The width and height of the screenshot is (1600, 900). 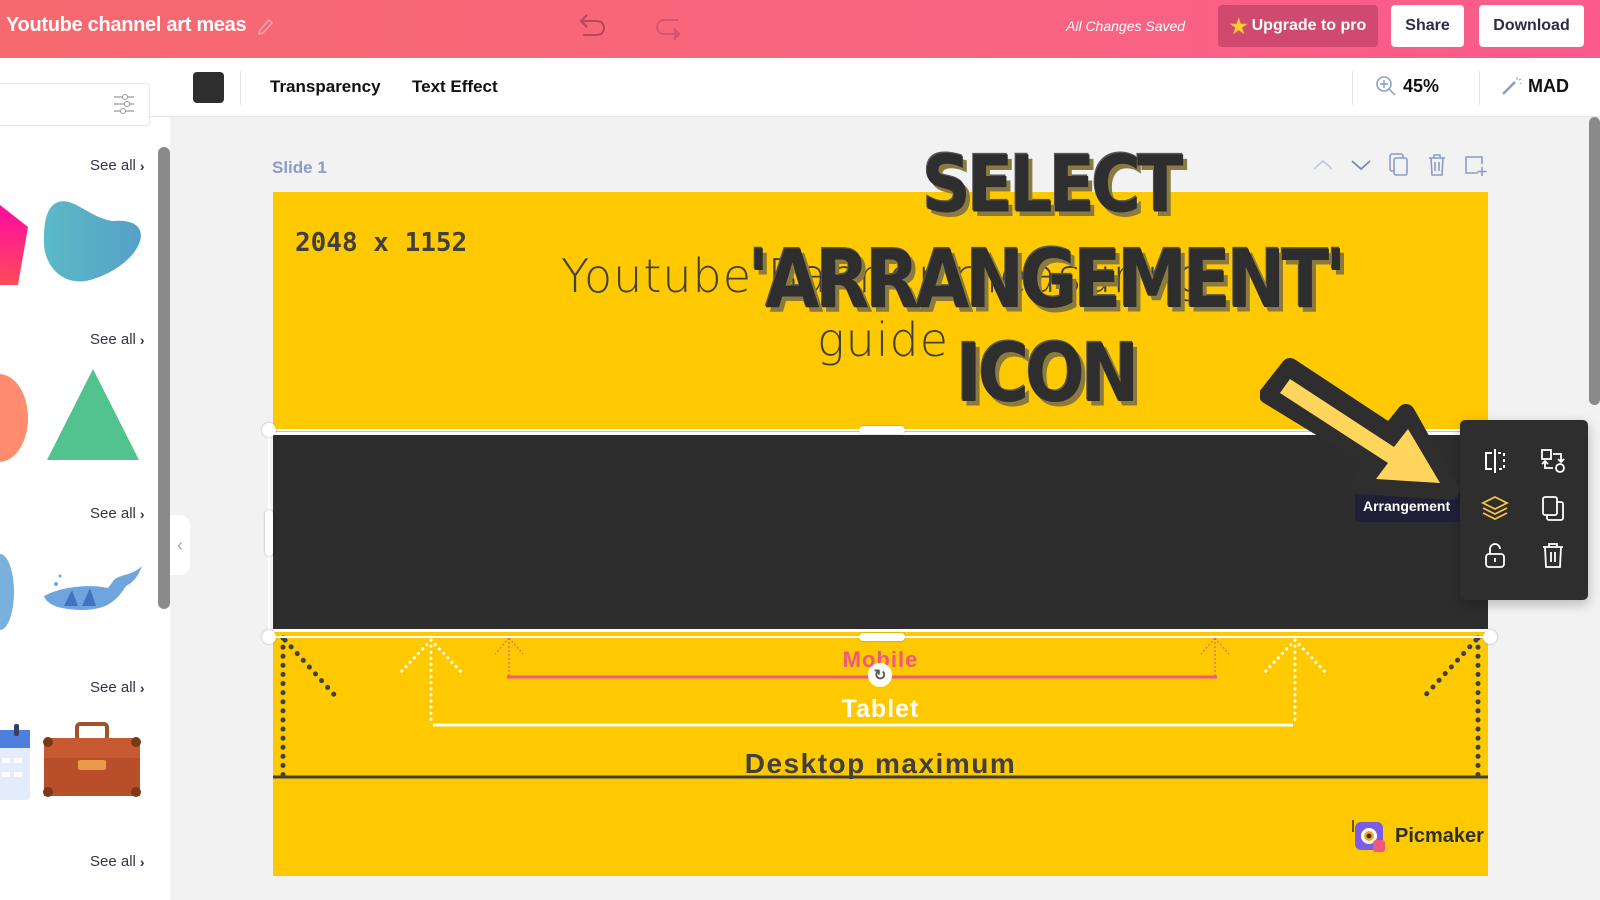 I want to click on duplicate-slide-icon, so click(x=1399, y=165).